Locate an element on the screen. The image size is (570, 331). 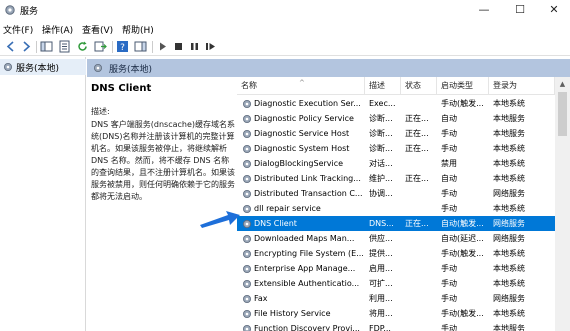
back-arrow-icon is located at coordinates (10, 46).